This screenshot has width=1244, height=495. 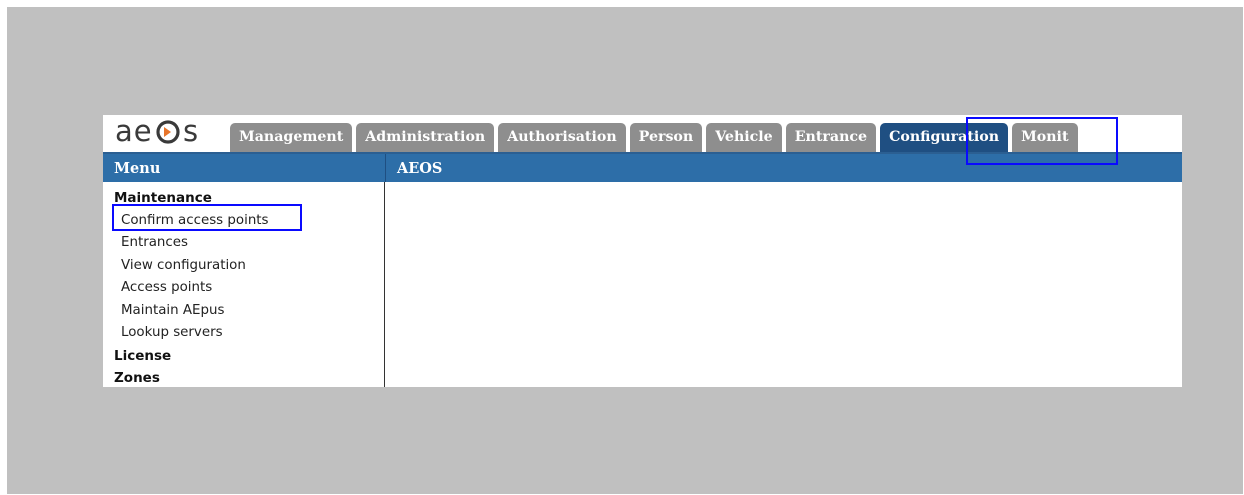 What do you see at coordinates (291, 137) in the screenshot?
I see `tab-management: Management` at bounding box center [291, 137].